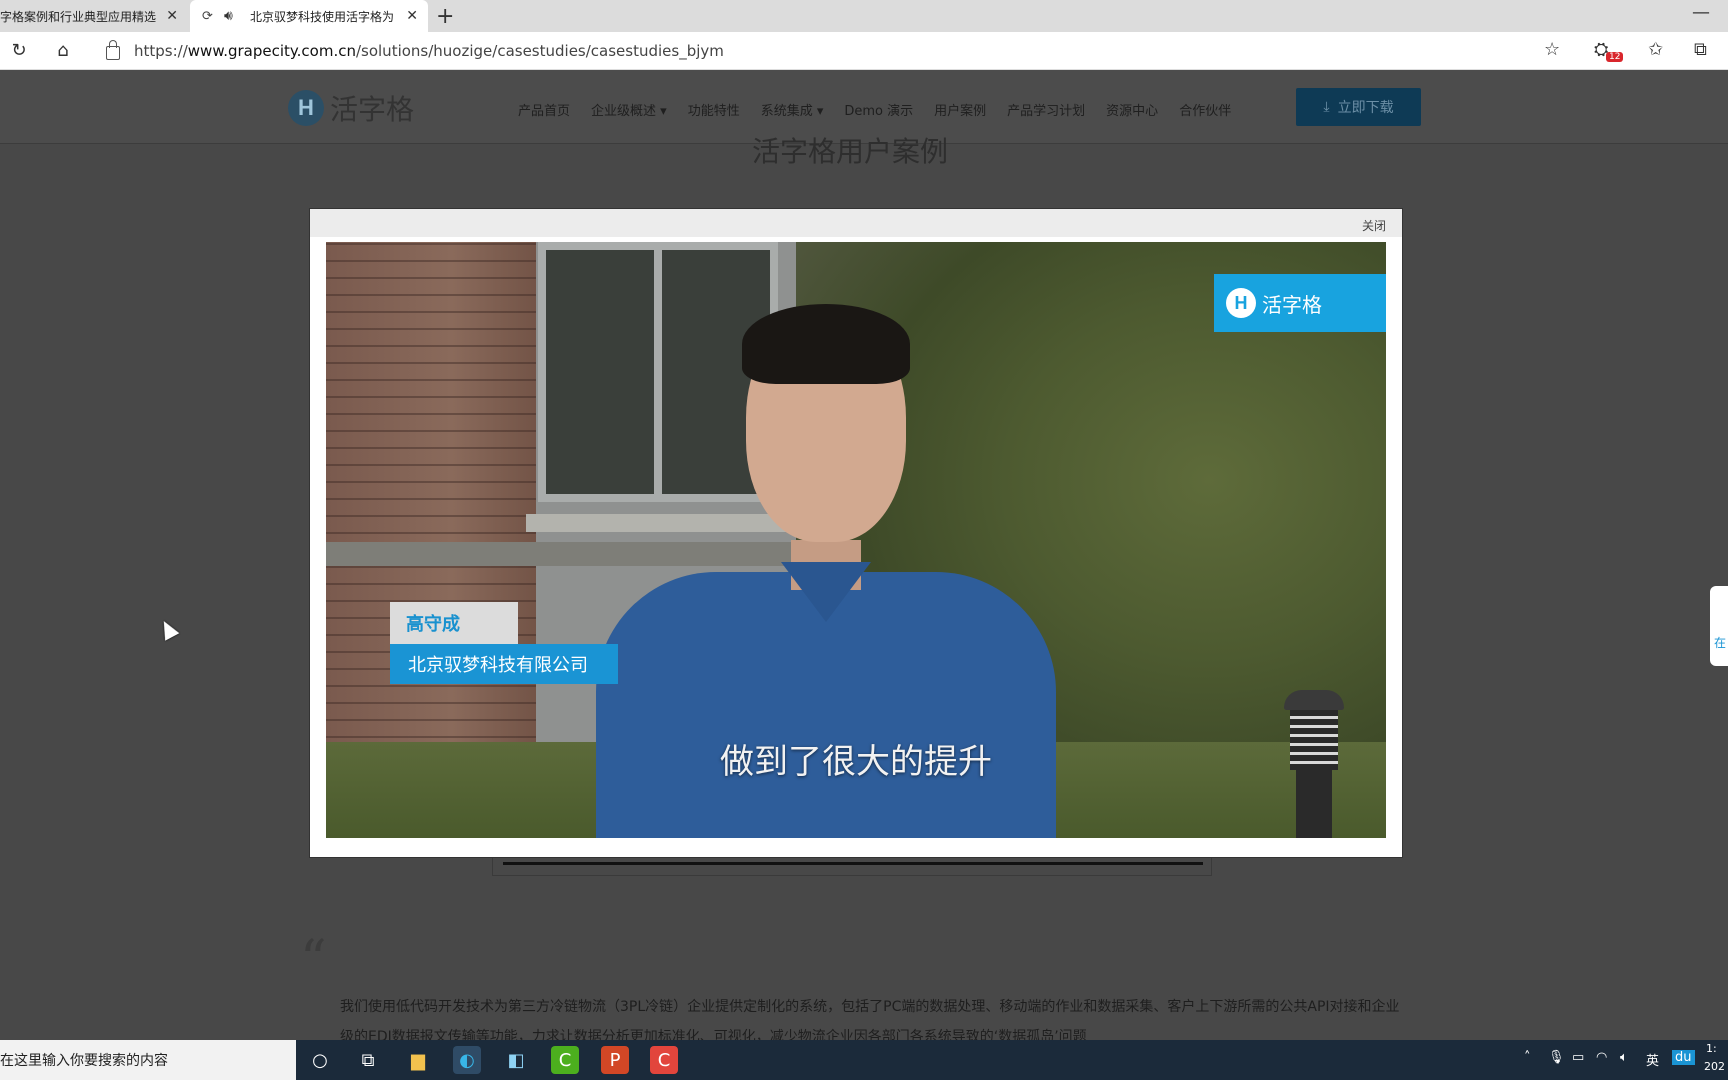 The width and height of the screenshot is (1728, 1080). What do you see at coordinates (864, 16) in the screenshot?
I see `tab-bar: 字格案例和行业典型应用精选 ✕ ⟳ 🔊︎ 北京驭梦科技使用活字格为 ✕ + —` at bounding box center [864, 16].